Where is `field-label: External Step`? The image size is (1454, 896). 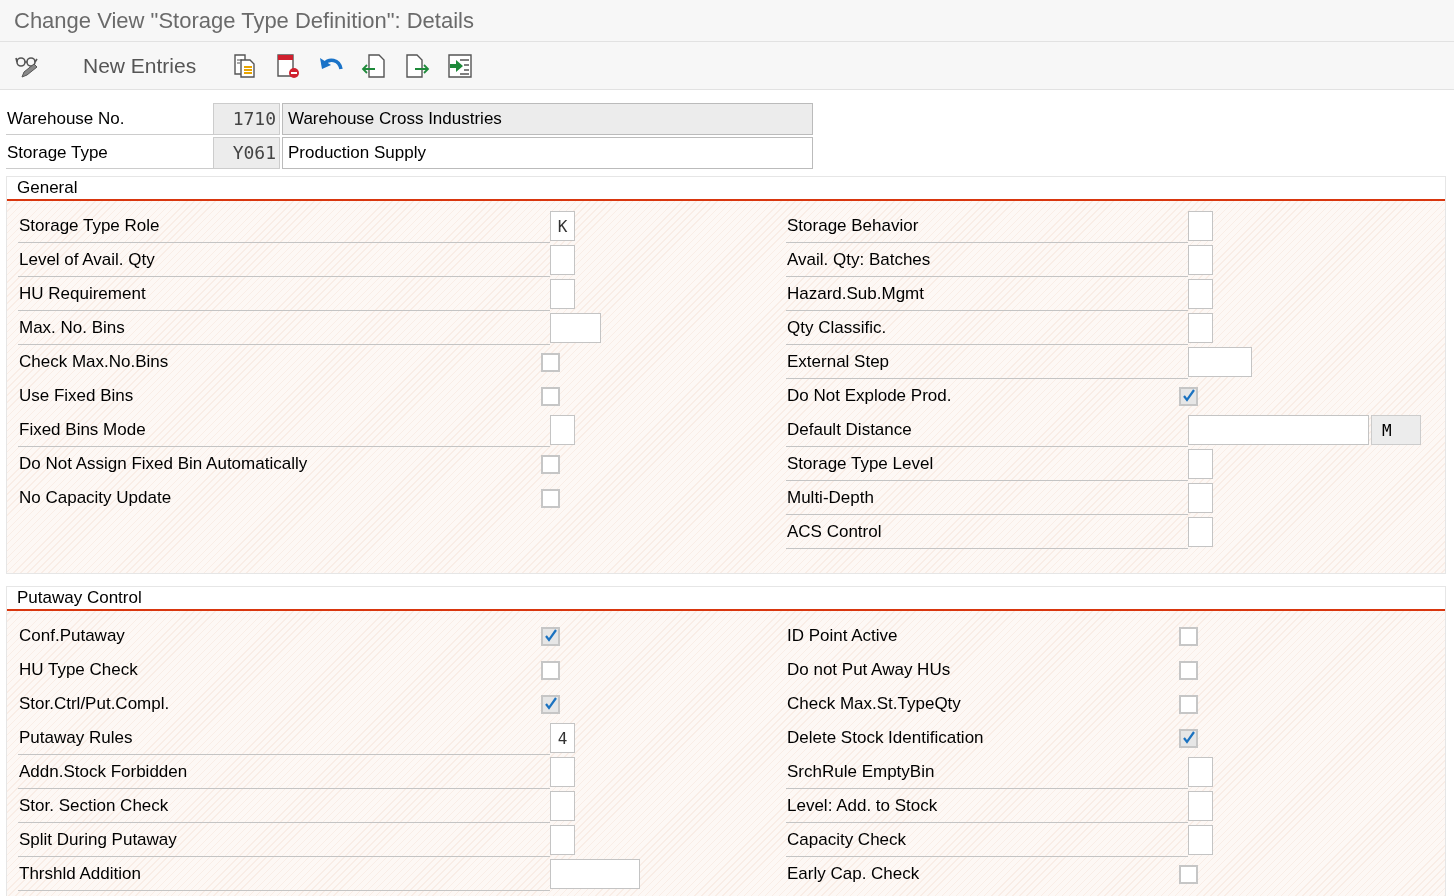
field-label: External Step is located at coordinates (987, 362).